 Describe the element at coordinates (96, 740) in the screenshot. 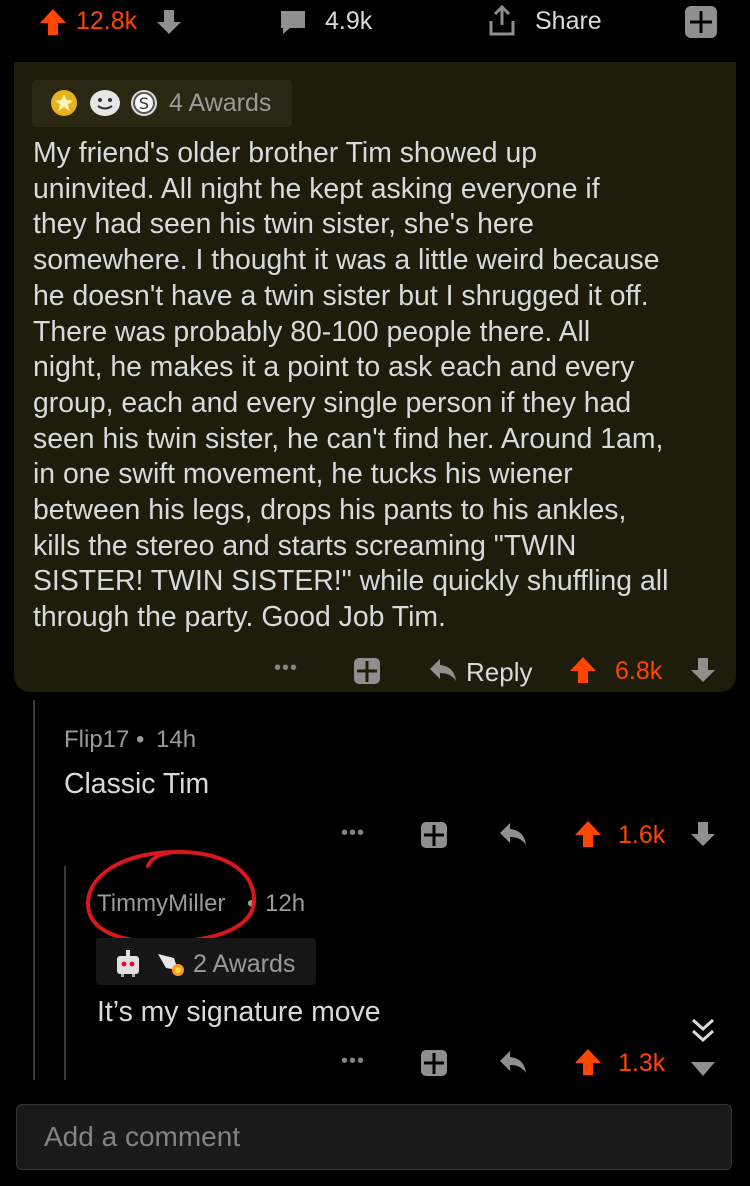

I see `comment-author: Flip17` at that location.